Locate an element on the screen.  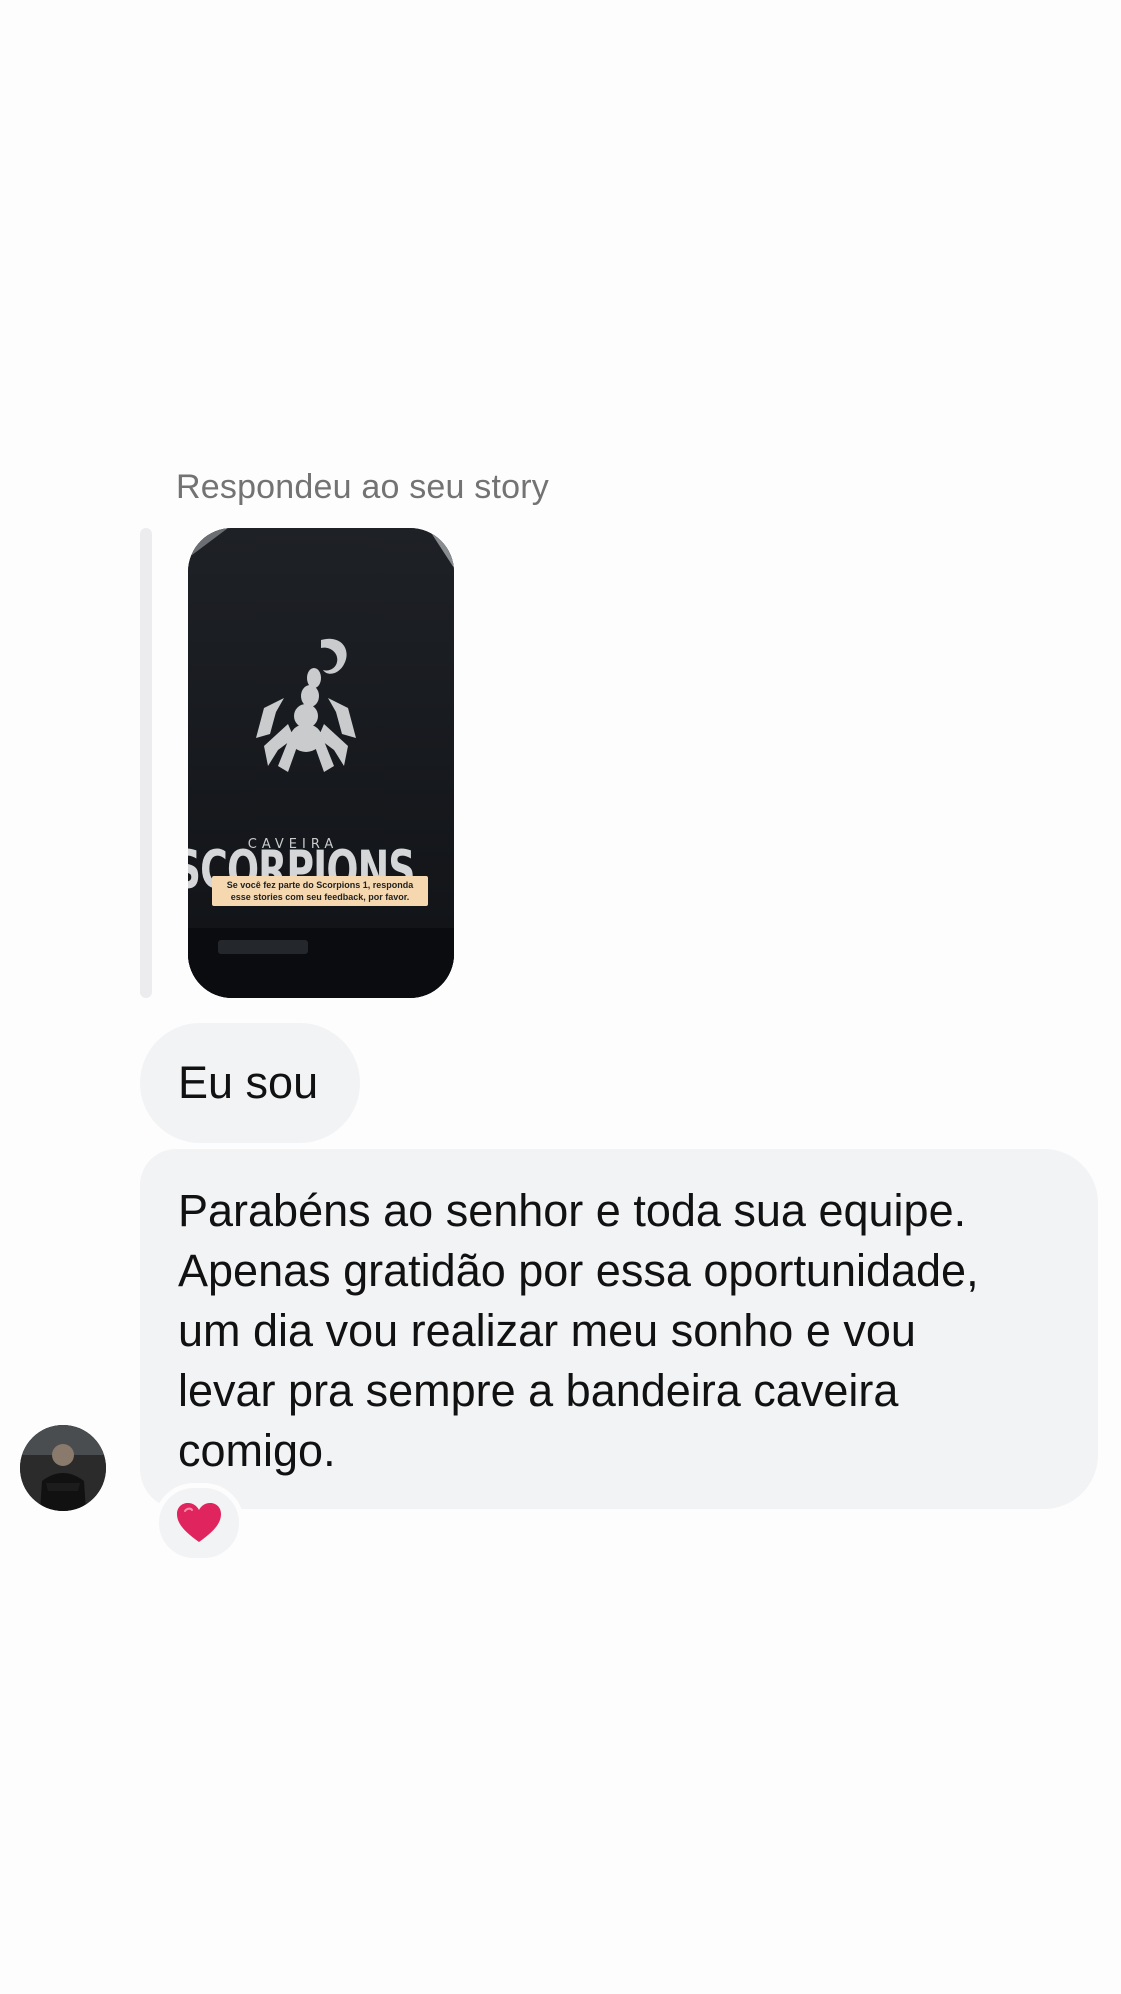
message-line: Parabéns ao senhor e toda sua equipe. is located at coordinates (572, 1210).